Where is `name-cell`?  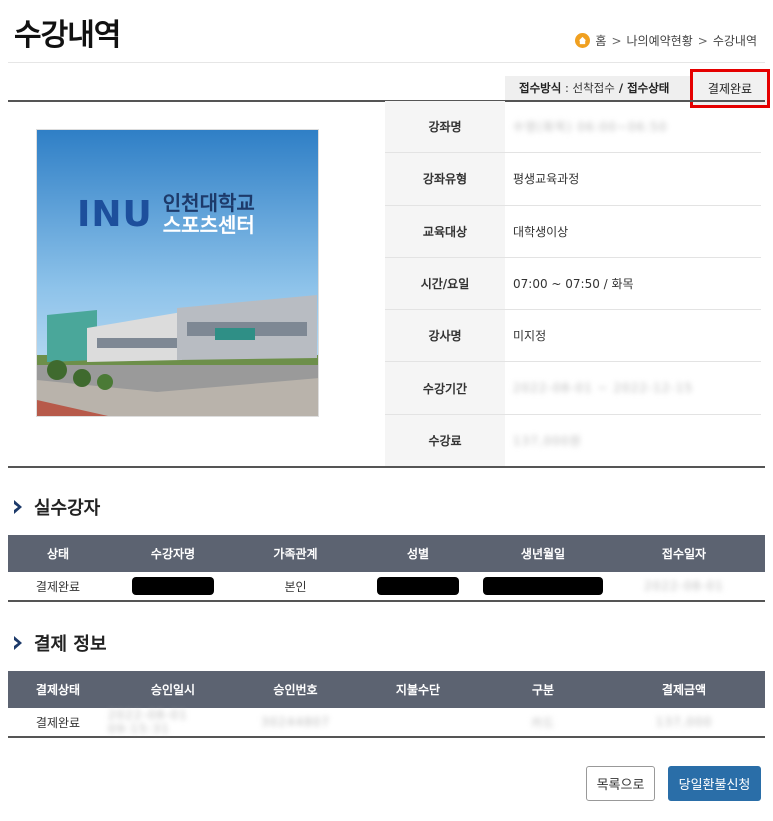
name-cell is located at coordinates (173, 586).